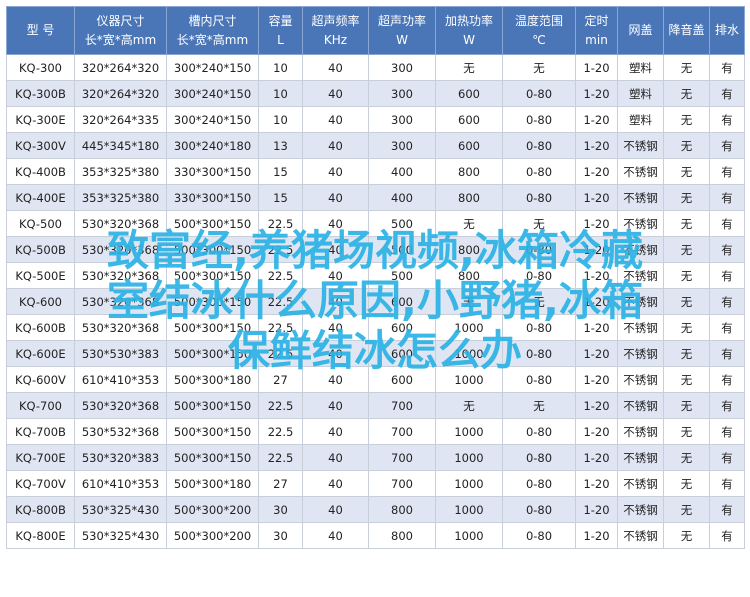 The height and width of the screenshot is (597, 750). Describe the element at coordinates (212, 67) in the screenshot. I see `table-cell: 300*240*150` at that location.